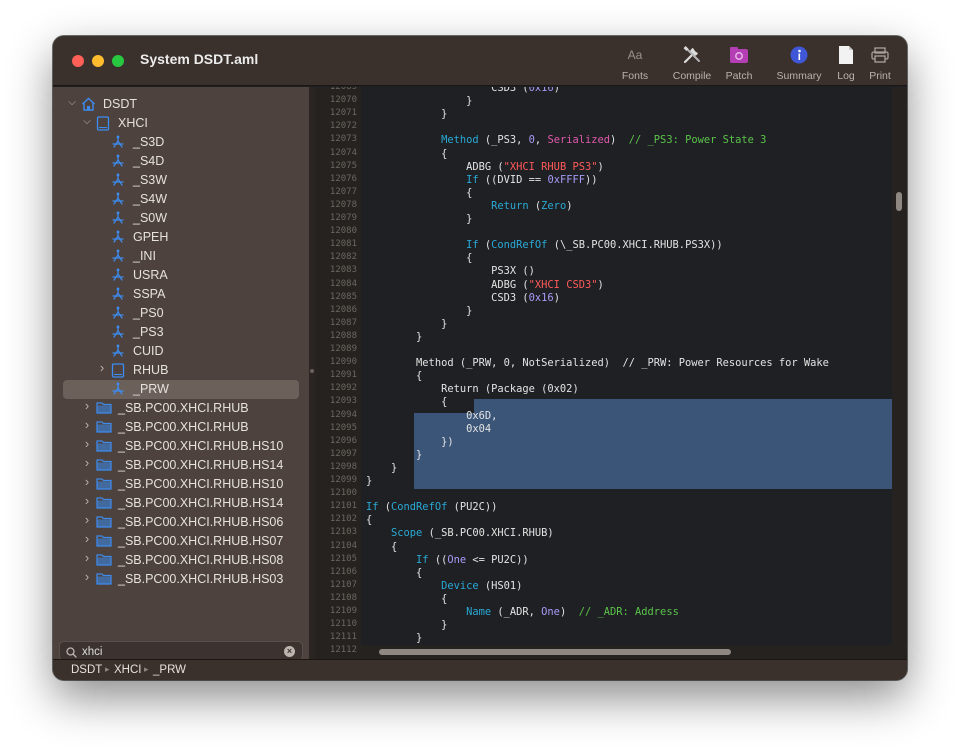 The image size is (960, 750). I want to click on folder-icon, so click(104, 580).